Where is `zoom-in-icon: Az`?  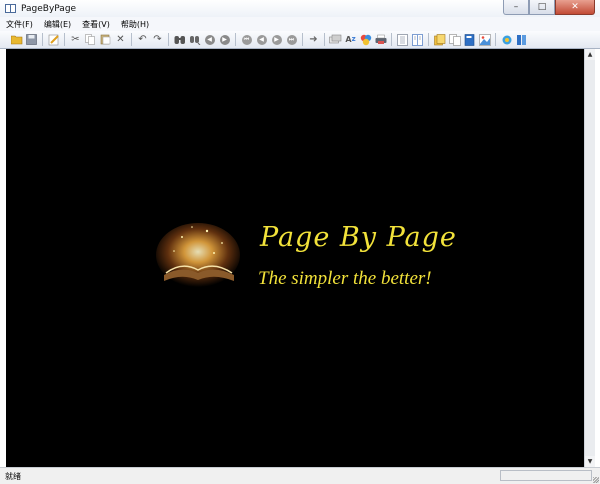
zoom-in-icon: Az is located at coordinates (350, 39).